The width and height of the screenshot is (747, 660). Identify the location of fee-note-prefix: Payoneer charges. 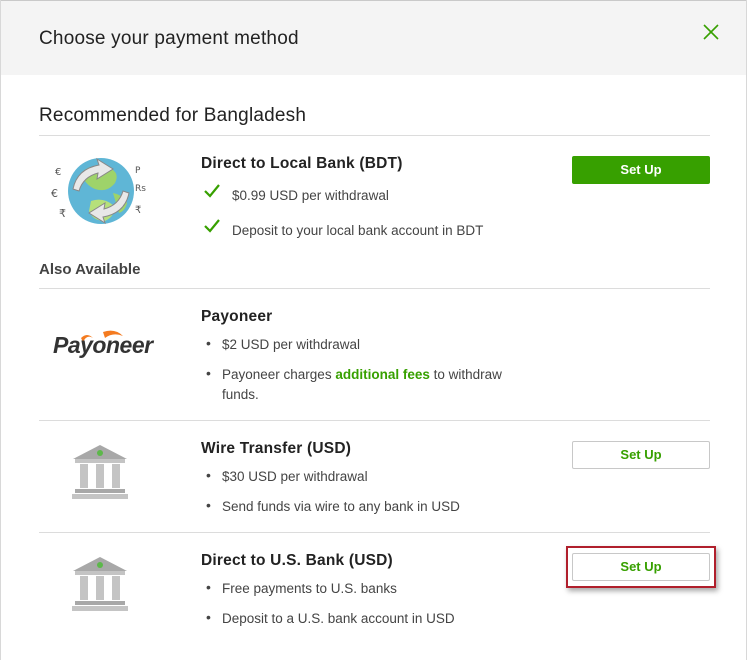
(279, 374).